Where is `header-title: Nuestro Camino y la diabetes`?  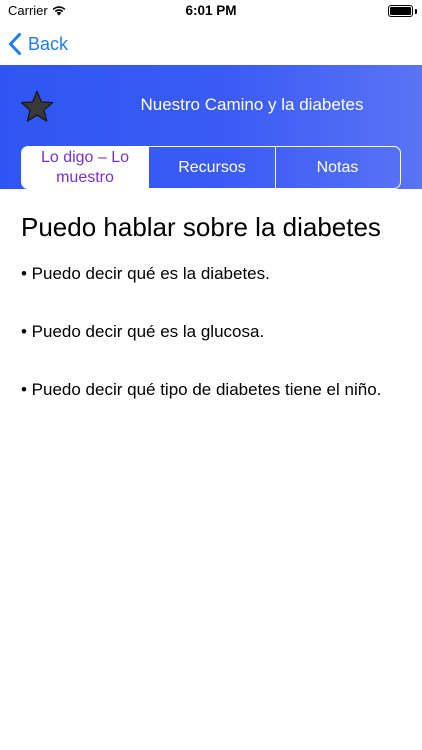 header-title: Nuestro Camino y la diabetes is located at coordinates (252, 104).